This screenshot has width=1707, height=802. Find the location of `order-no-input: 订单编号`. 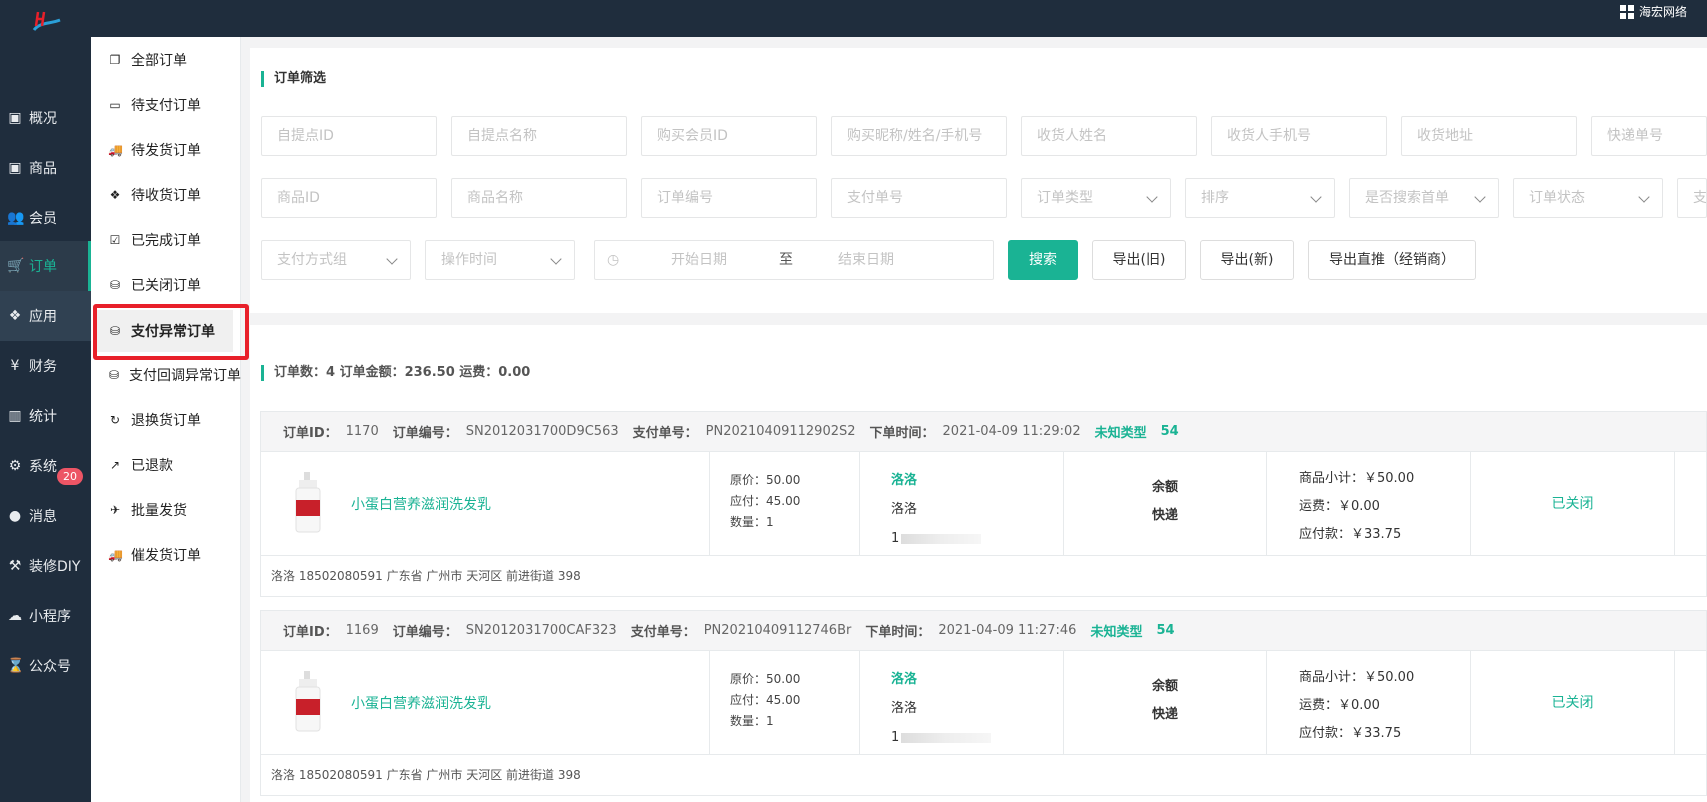

order-no-input: 订单编号 is located at coordinates (729, 198).